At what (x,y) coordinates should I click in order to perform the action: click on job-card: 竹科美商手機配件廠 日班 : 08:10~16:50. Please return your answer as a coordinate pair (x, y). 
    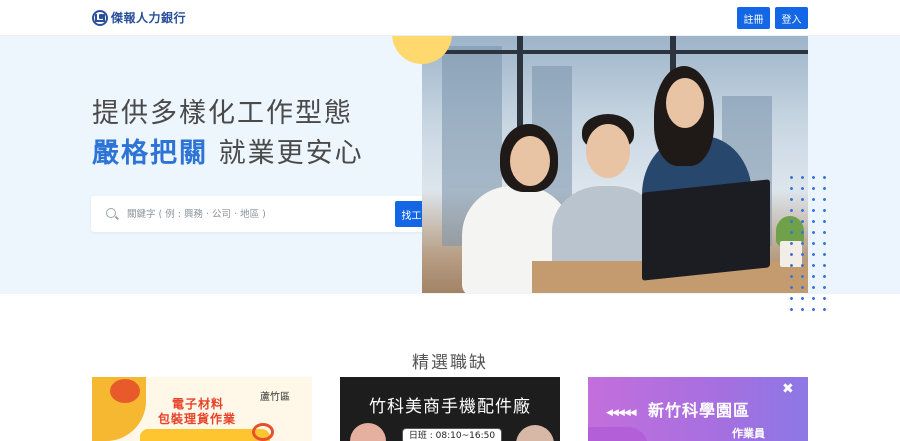
    Looking at the image, I should click on (450, 409).